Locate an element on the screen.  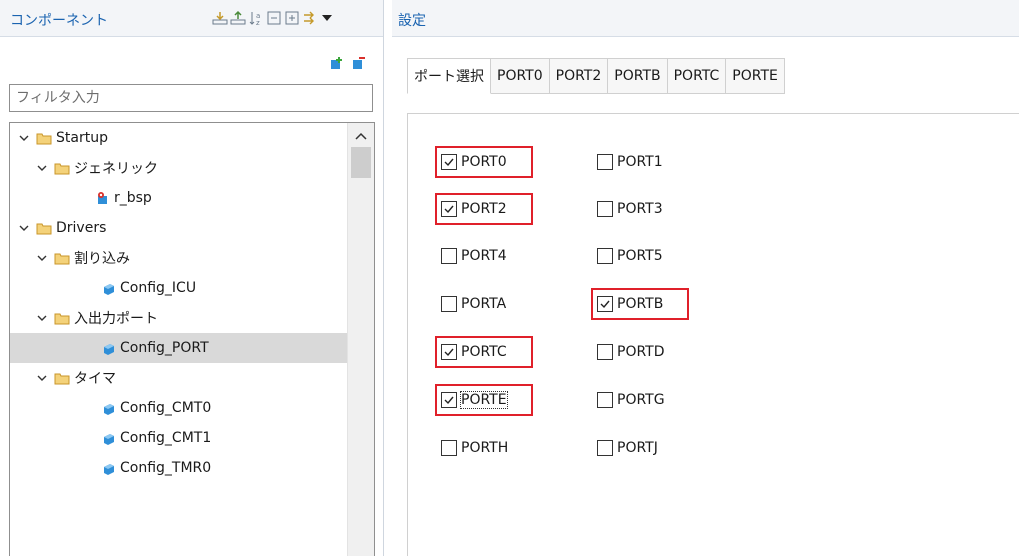
port-checkbox-port1: PORT1 is located at coordinates (630, 162).